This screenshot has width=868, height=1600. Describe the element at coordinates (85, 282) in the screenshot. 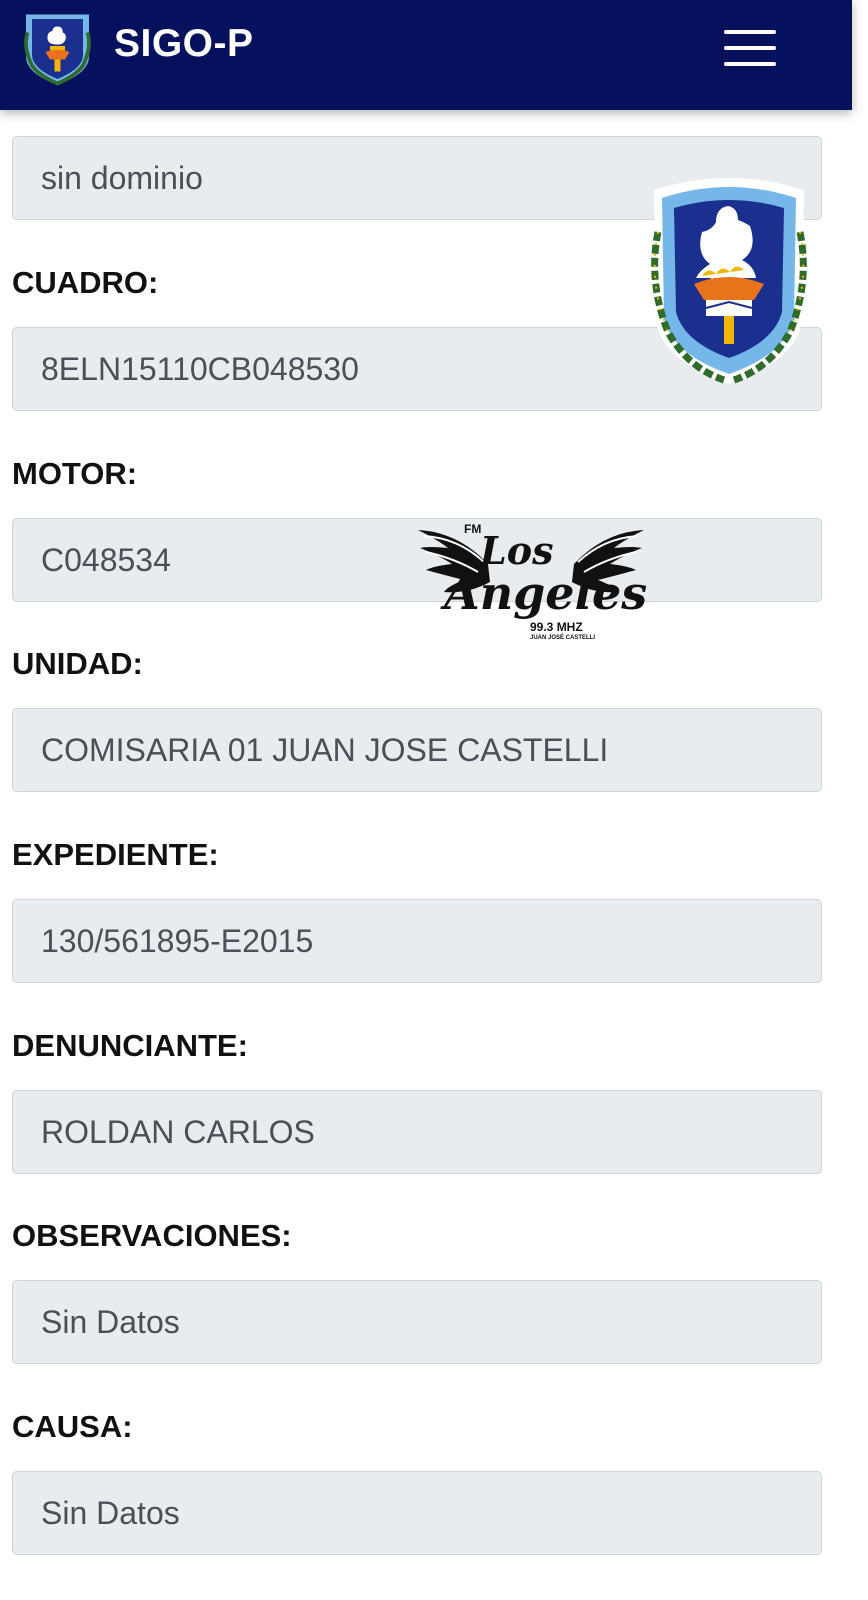

I see `cuadro-label: CUADRO:` at that location.